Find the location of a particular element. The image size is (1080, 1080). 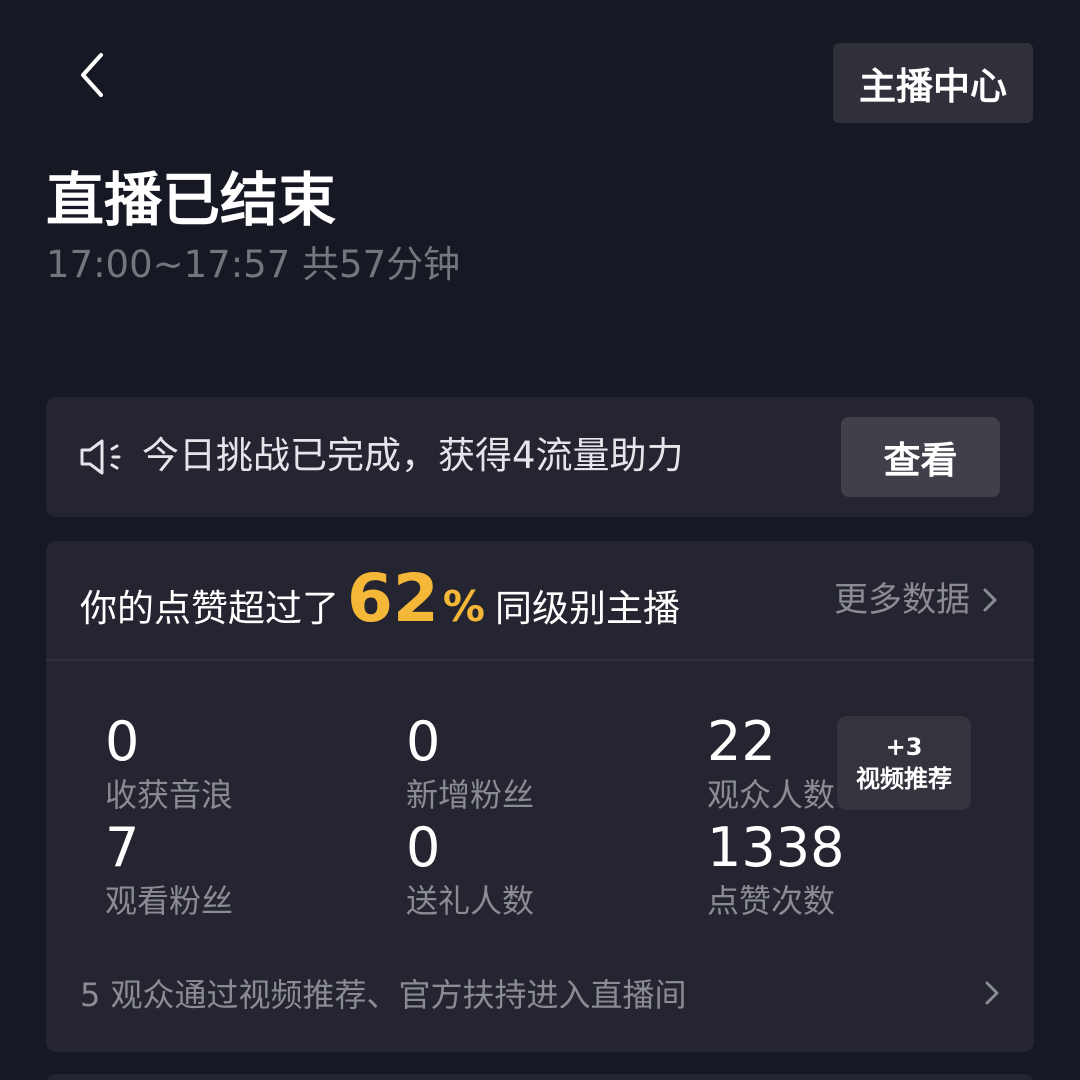

stat-new-followers: 0 新增粉丝 is located at coordinates (470, 764).